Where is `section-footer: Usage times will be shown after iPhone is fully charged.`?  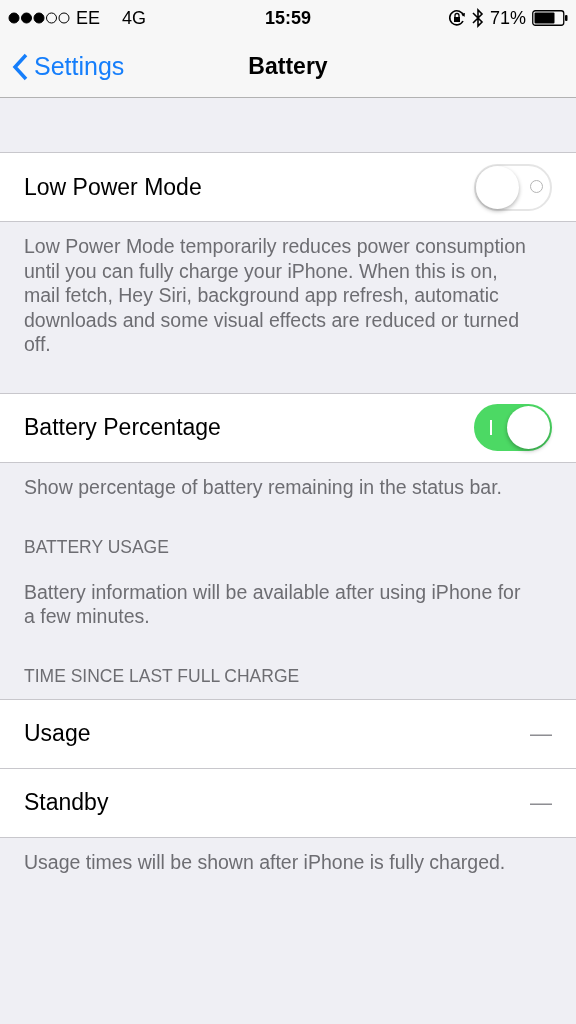
section-footer: Usage times will be shown after iPhone is fully charged. is located at coordinates (288, 856).